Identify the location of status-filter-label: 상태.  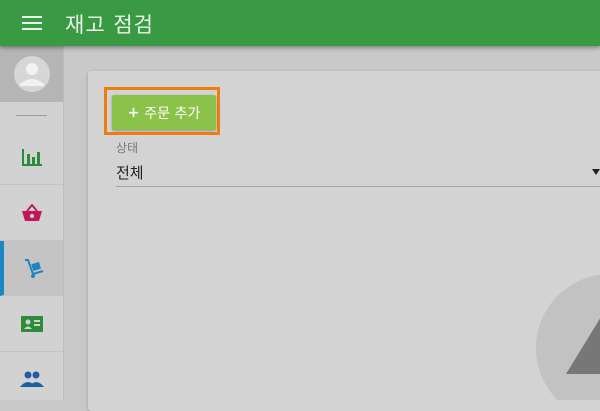
(127, 148).